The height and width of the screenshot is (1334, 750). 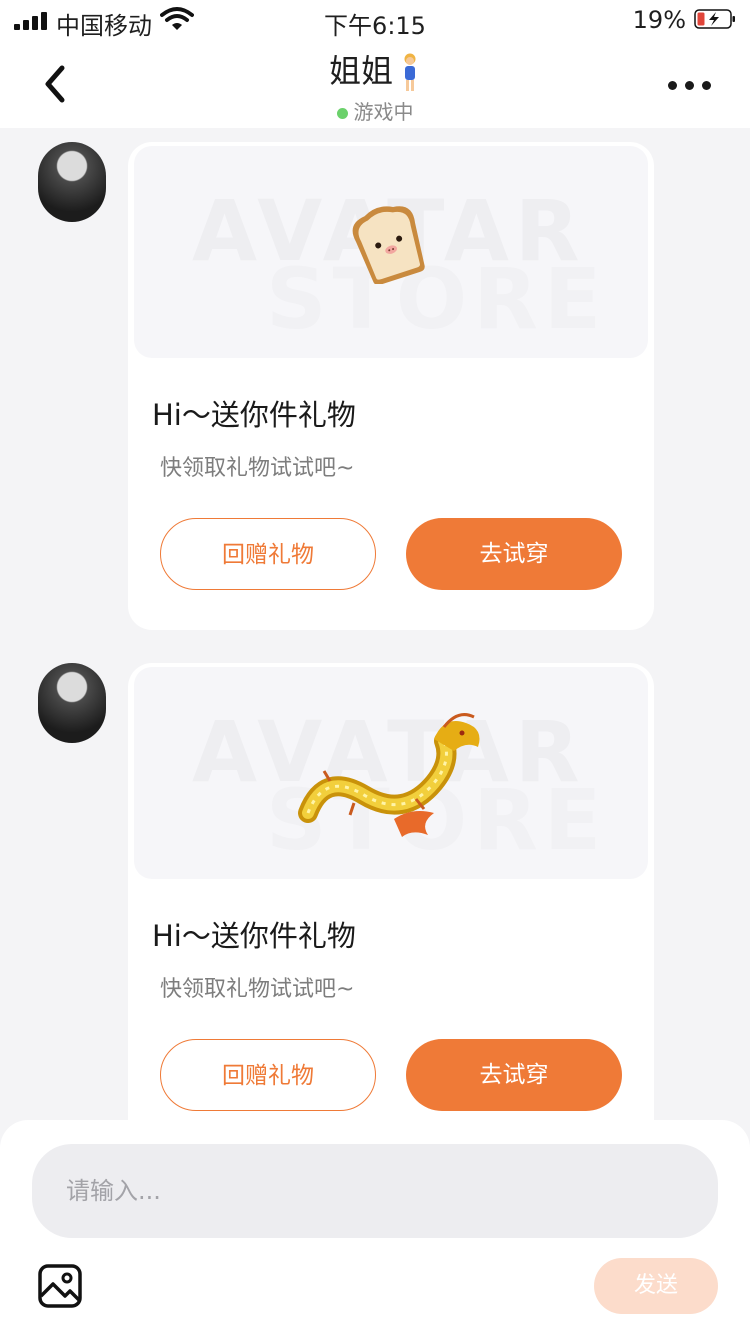 What do you see at coordinates (375, 20) in the screenshot?
I see `status-bar: 中国移动 下午6:15 19%` at bounding box center [375, 20].